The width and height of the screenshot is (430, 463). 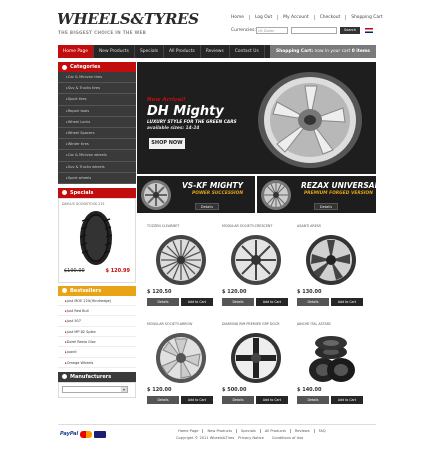 I want to click on manufacturers-select: ▾, so click(x=95, y=389).